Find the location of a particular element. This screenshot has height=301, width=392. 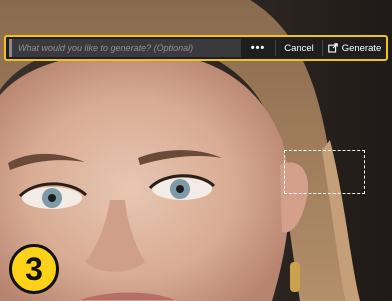

step-number: 3 is located at coordinates (34, 268).